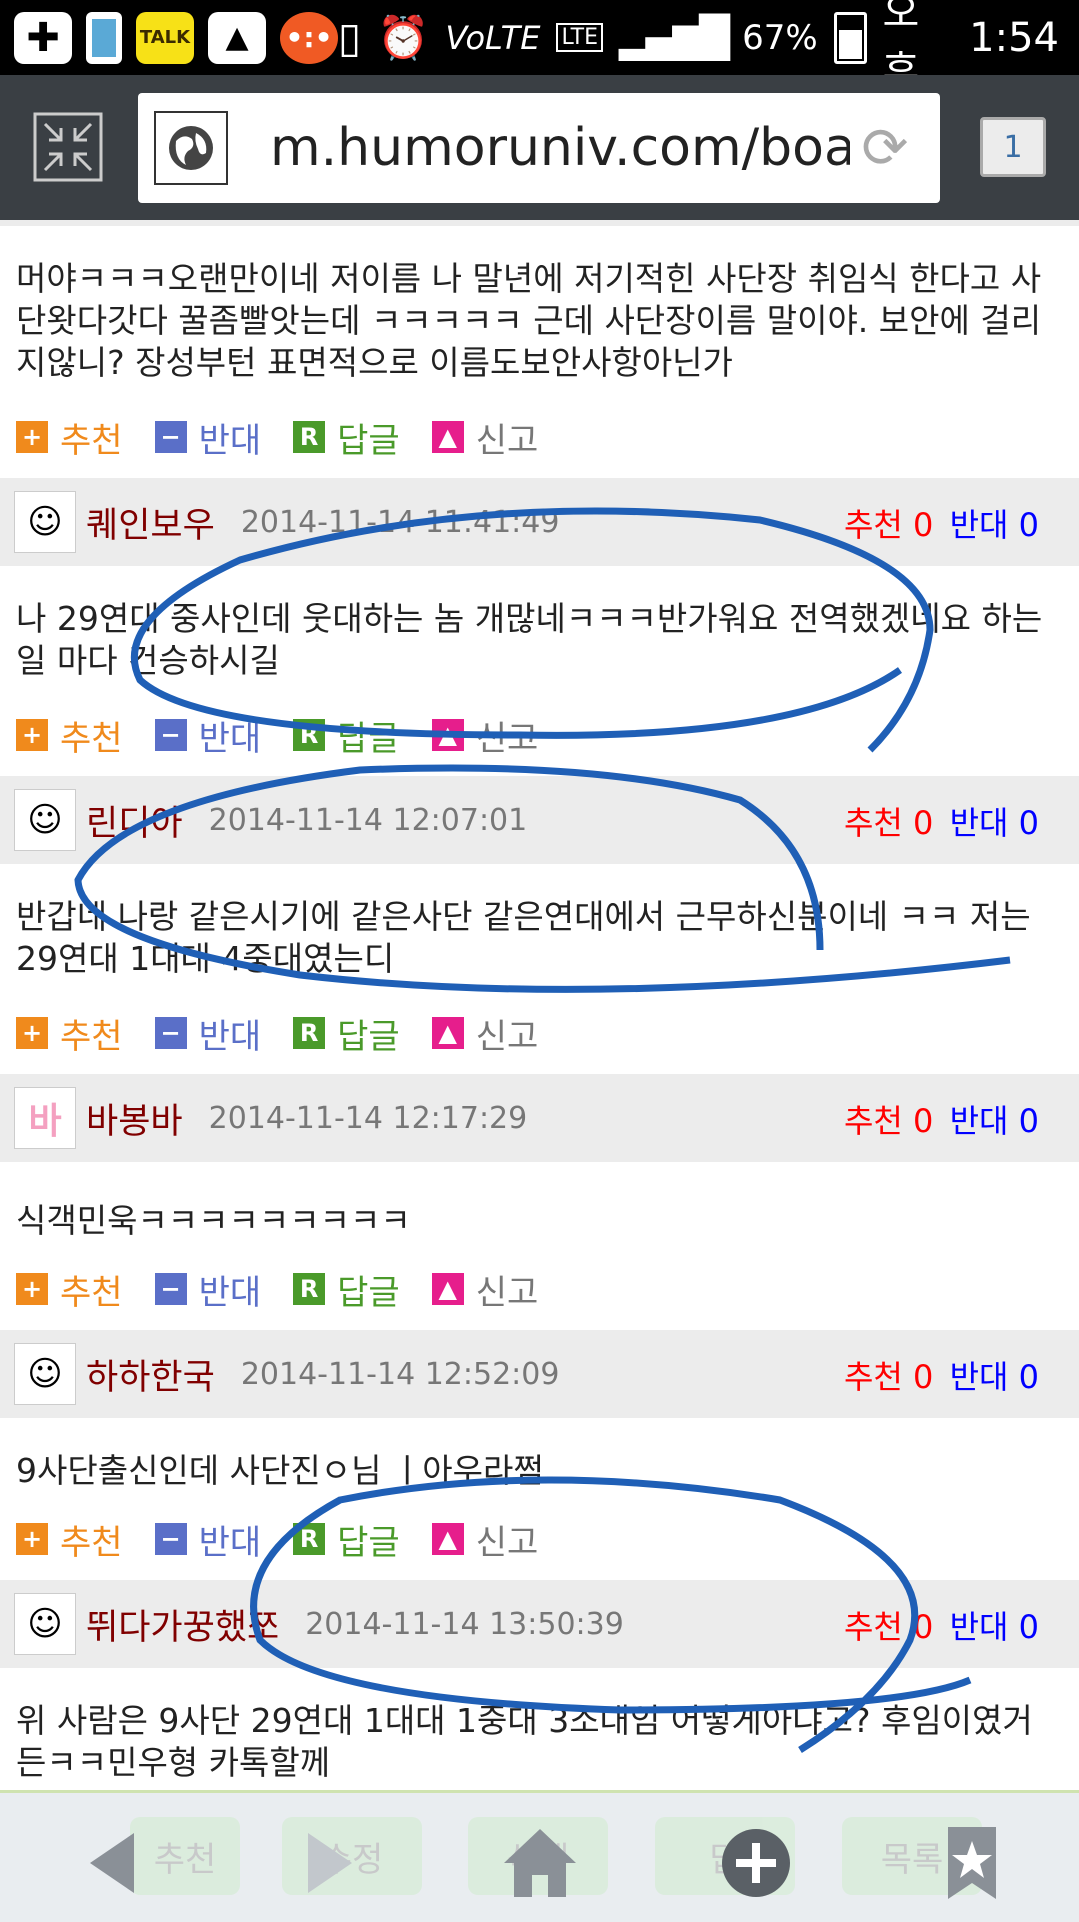  What do you see at coordinates (464, 1624) in the screenshot?
I see `comment-date: 2014-11-14 13:50:39` at bounding box center [464, 1624].